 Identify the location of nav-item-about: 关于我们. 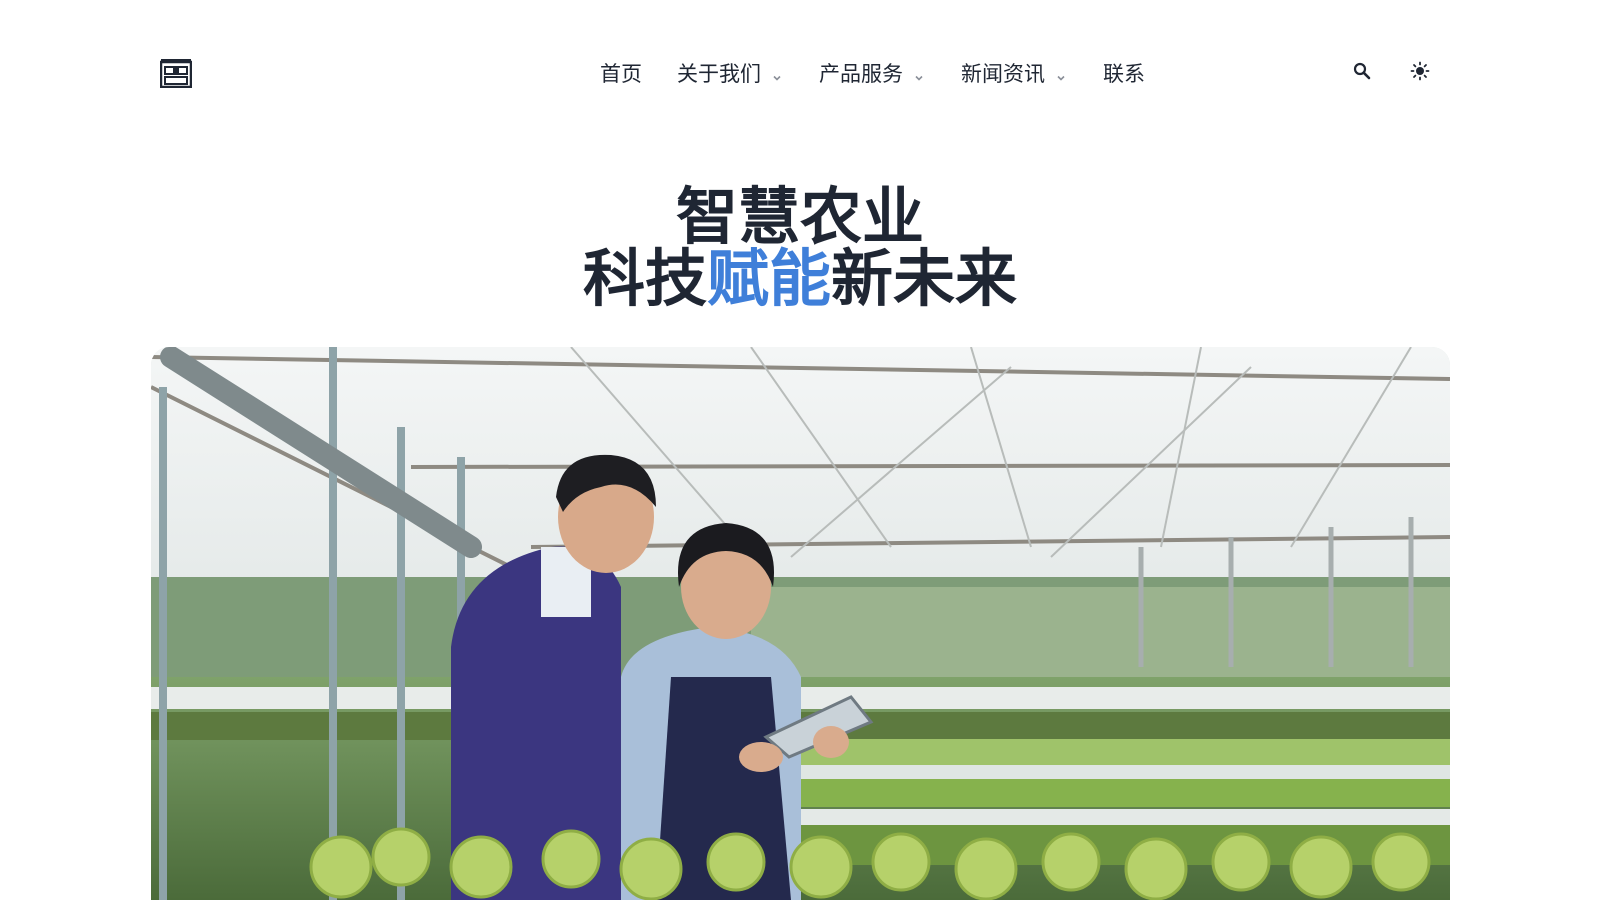
(730, 73).